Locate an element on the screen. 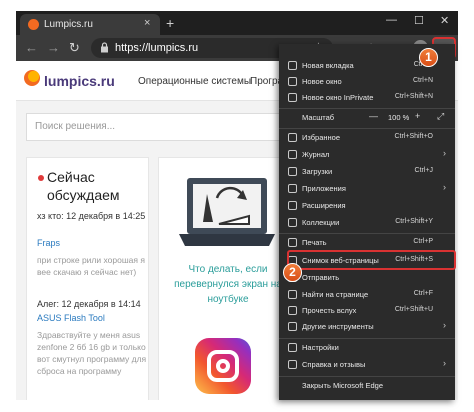  menu-item-label: Найти на странице is located at coordinates (335, 294).